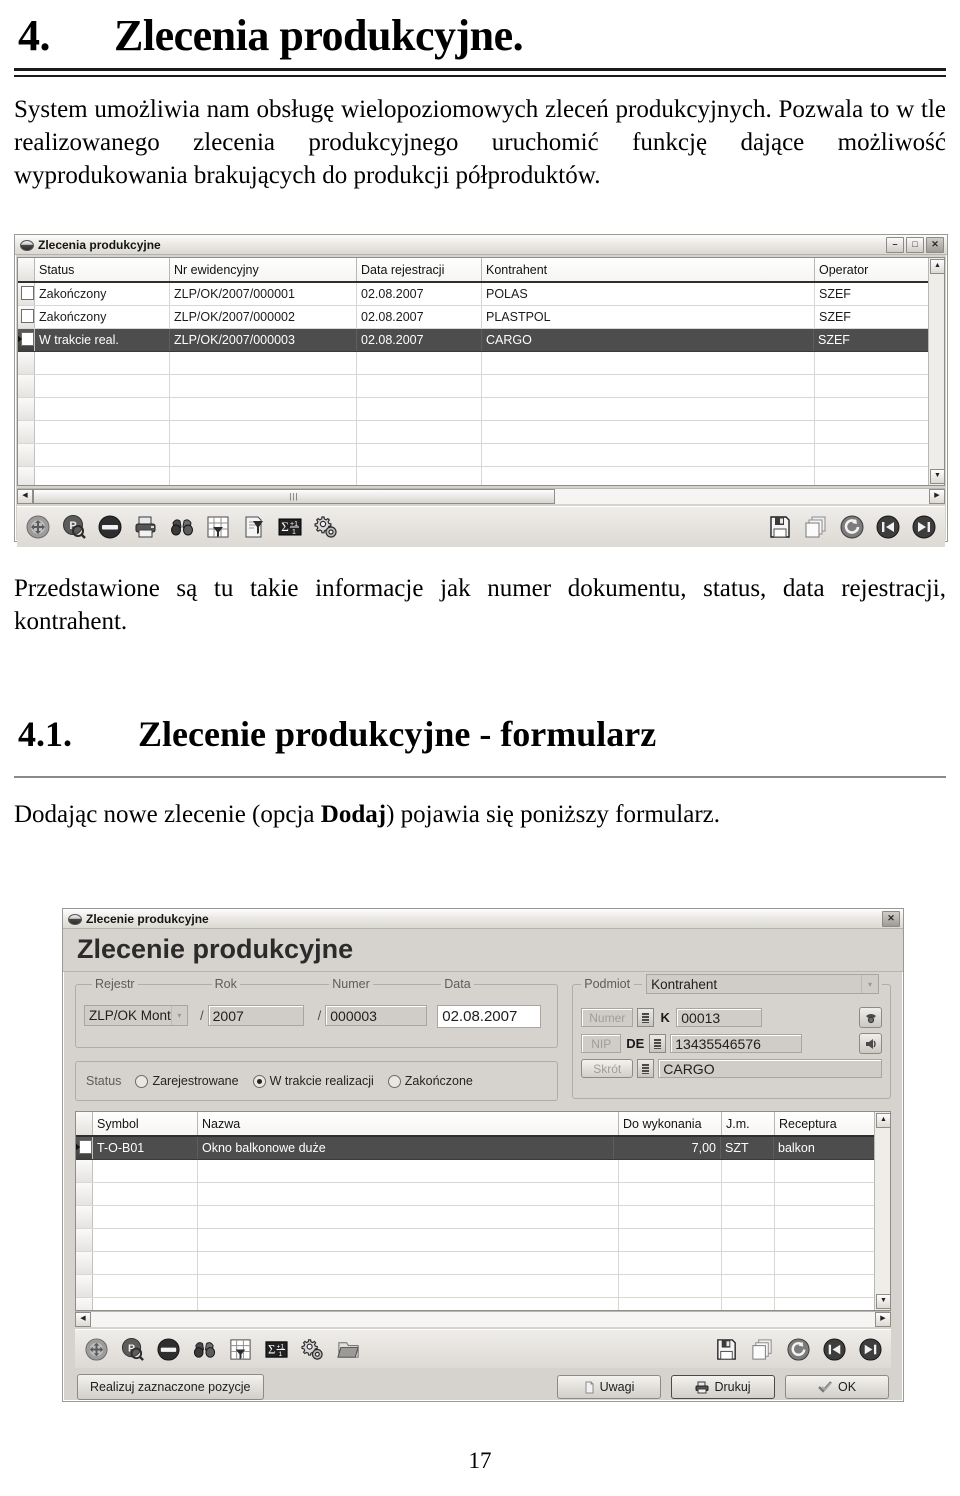 Image resolution: width=960 pixels, height=1496 pixels. I want to click on skrot-button: Skrót, so click(607, 1068).